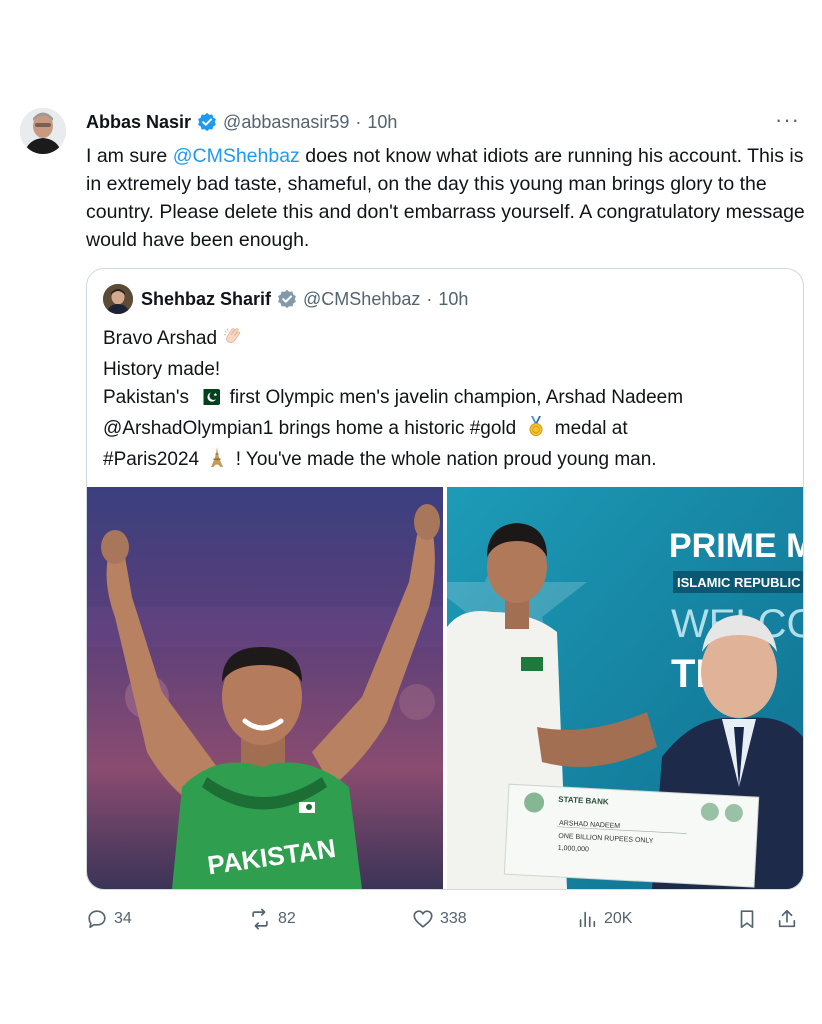 The image size is (822, 1024). Describe the element at coordinates (109, 919) in the screenshot. I see `reply-button: 34` at that location.